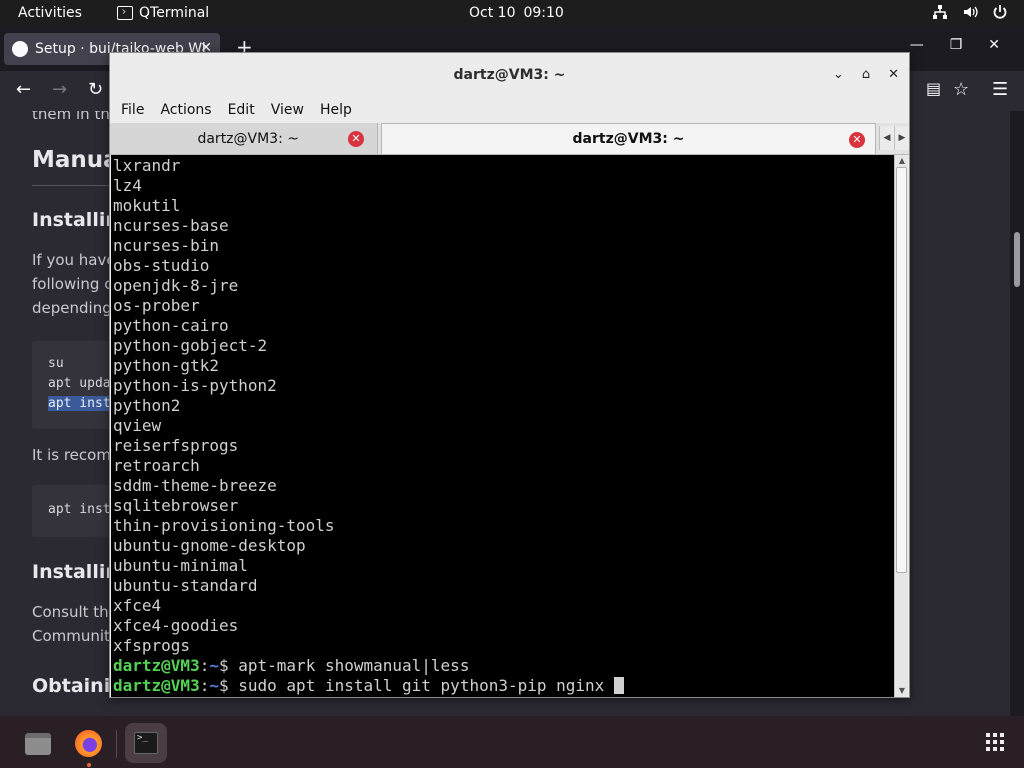 This screenshot has height=768, width=1024. Describe the element at coordinates (1017, 259) in the screenshot. I see `browser-scrollbar` at that location.